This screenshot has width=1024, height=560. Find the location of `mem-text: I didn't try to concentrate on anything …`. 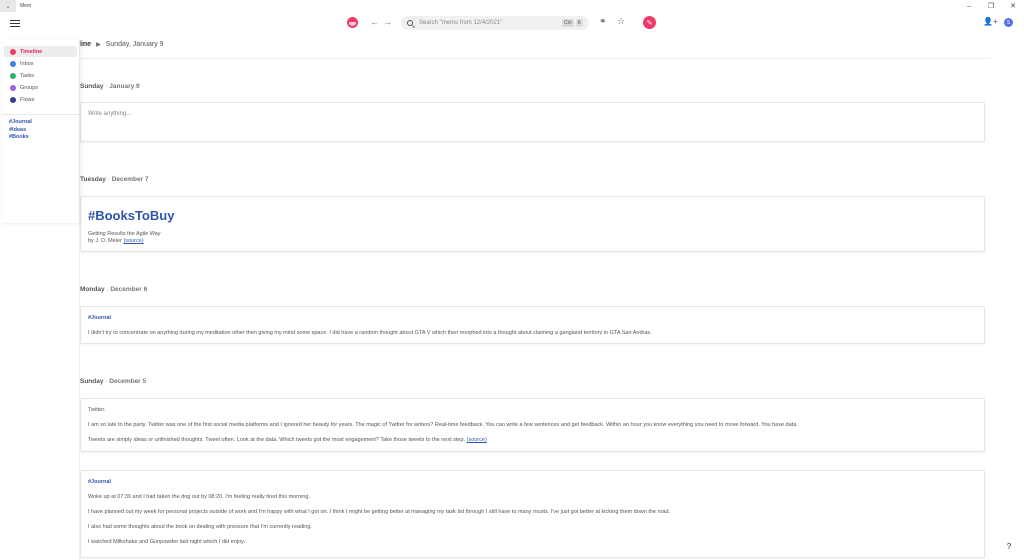

mem-text: I didn't try to concentrate on anything … is located at coordinates (370, 333).